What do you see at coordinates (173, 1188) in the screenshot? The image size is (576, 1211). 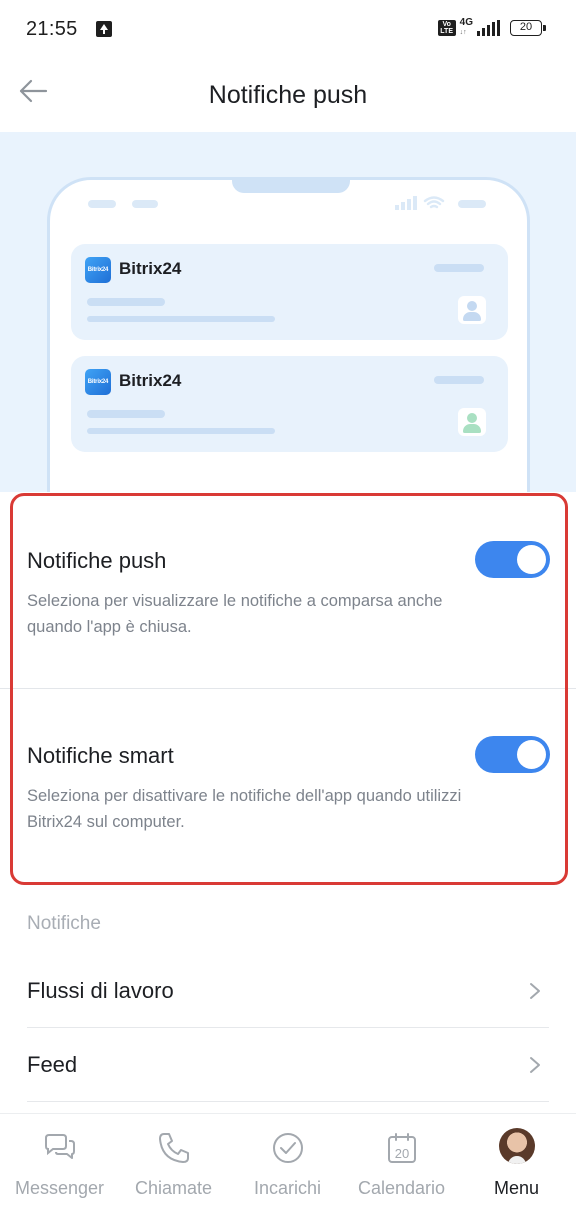 I see `tab-label: Chiamate` at bounding box center [173, 1188].